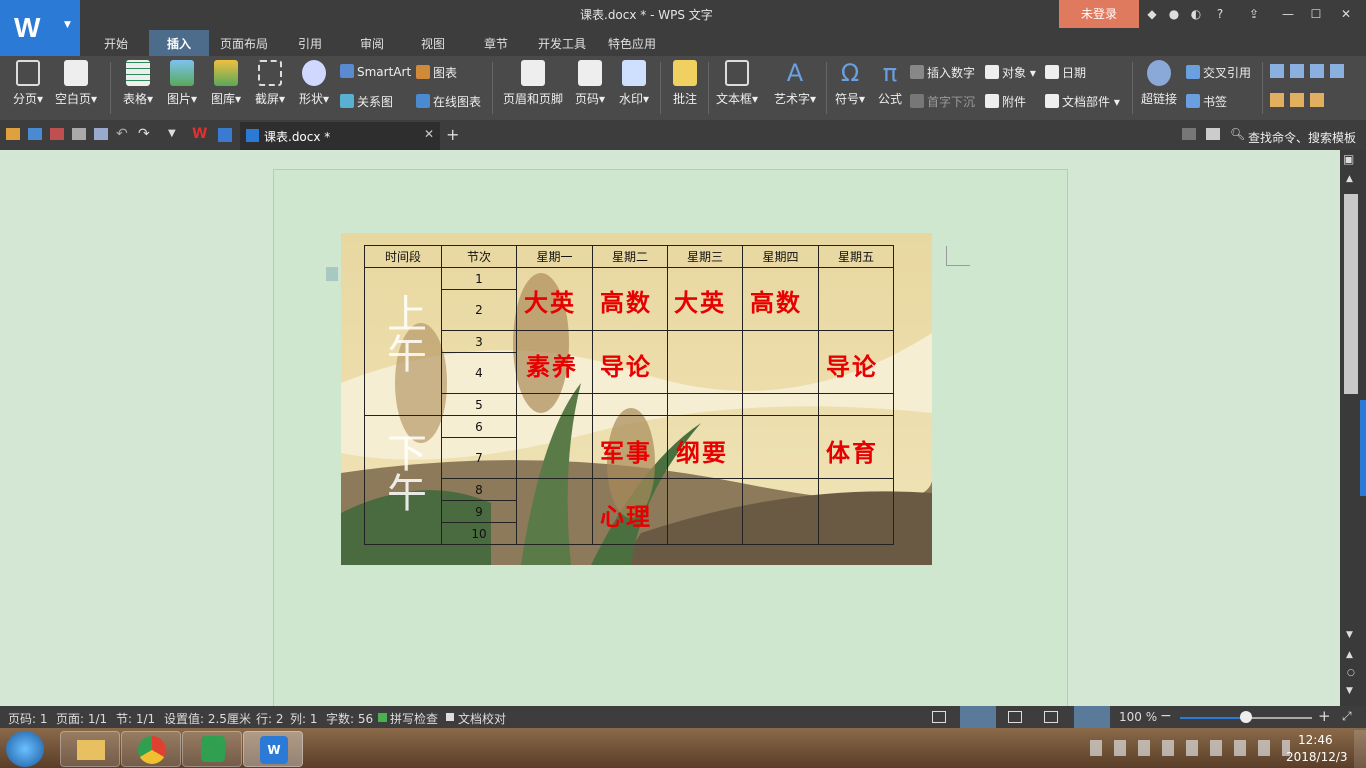  Describe the element at coordinates (1349, 691) in the screenshot. I see `next-page-icon: ▼` at that location.